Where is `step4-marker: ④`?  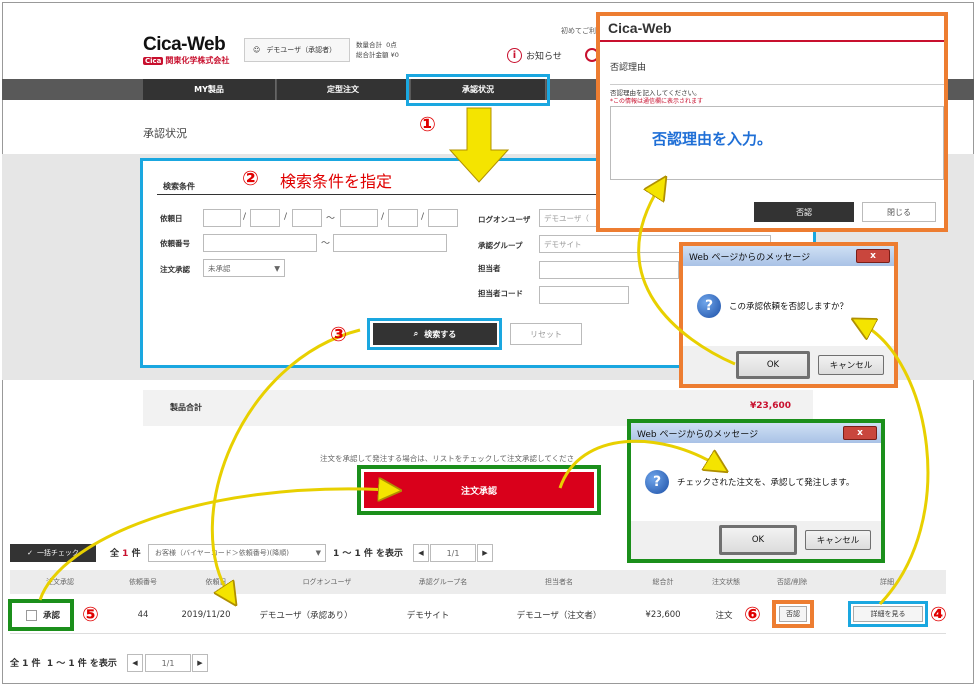 step4-marker: ④ is located at coordinates (938, 614).